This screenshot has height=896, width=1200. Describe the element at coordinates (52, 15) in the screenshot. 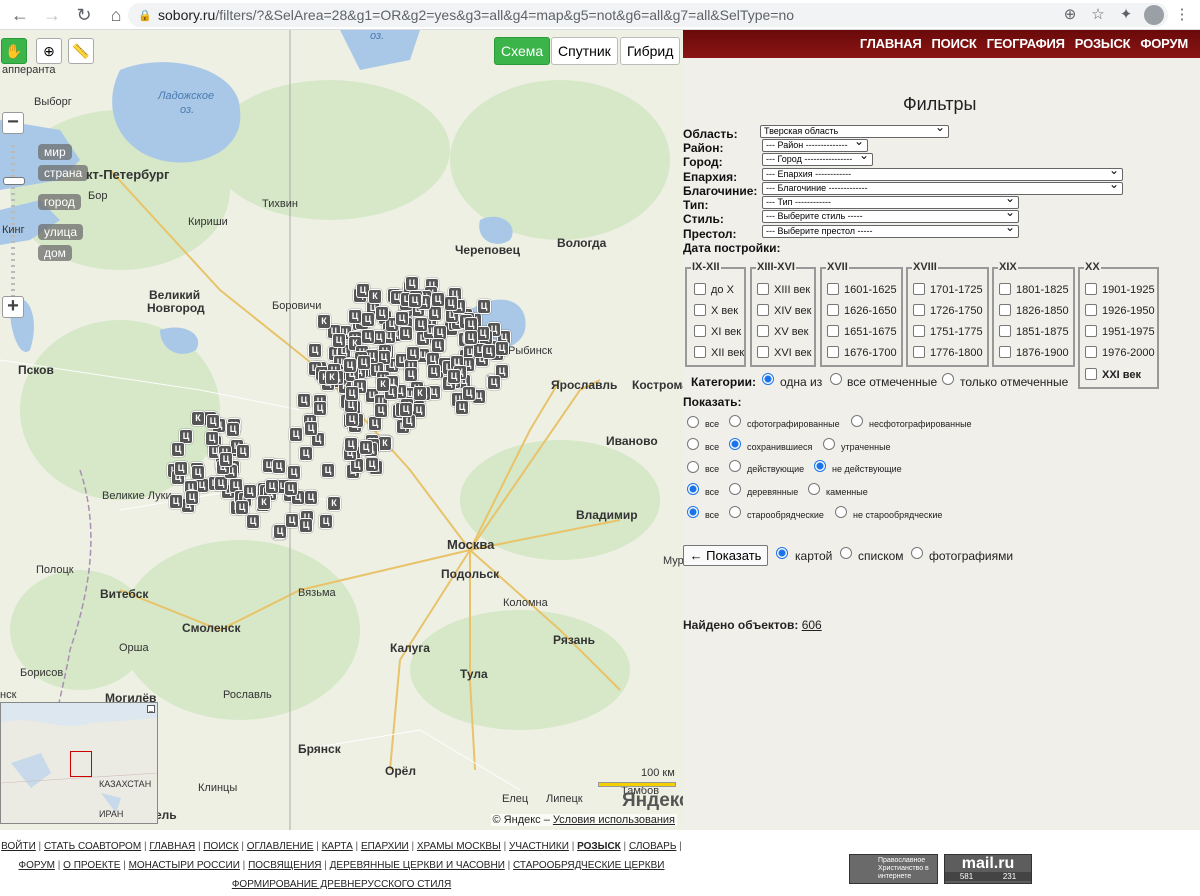

I see `forward-icon: →` at that location.